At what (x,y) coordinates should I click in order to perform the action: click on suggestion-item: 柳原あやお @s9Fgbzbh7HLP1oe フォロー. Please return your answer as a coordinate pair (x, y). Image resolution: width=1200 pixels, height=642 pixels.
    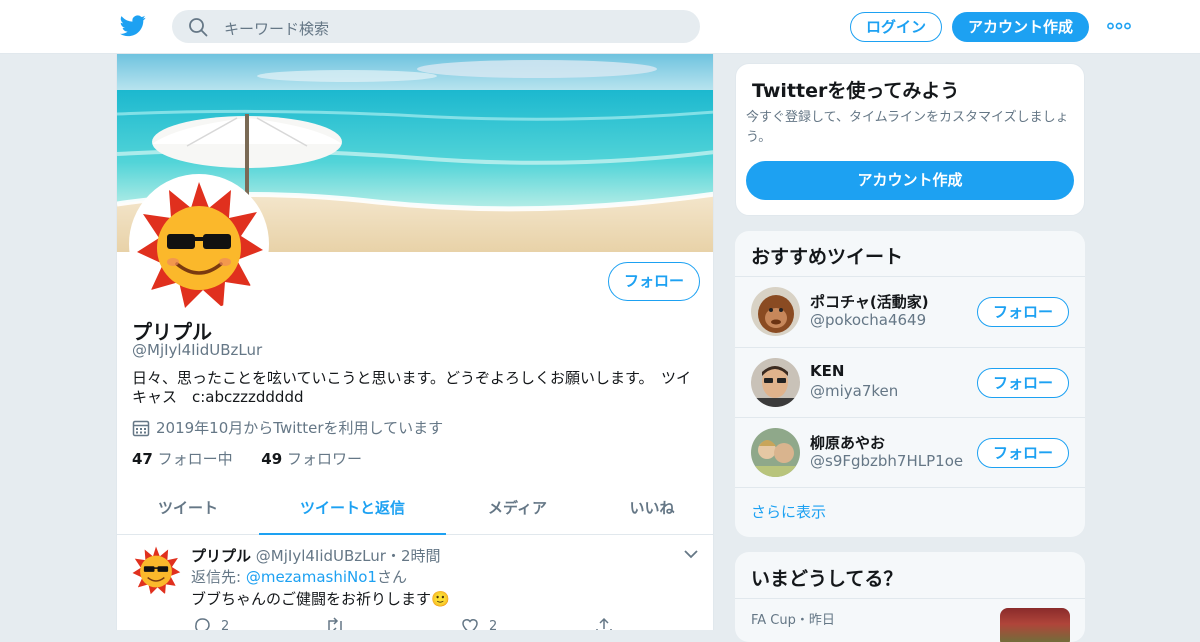
    Looking at the image, I should click on (910, 453).